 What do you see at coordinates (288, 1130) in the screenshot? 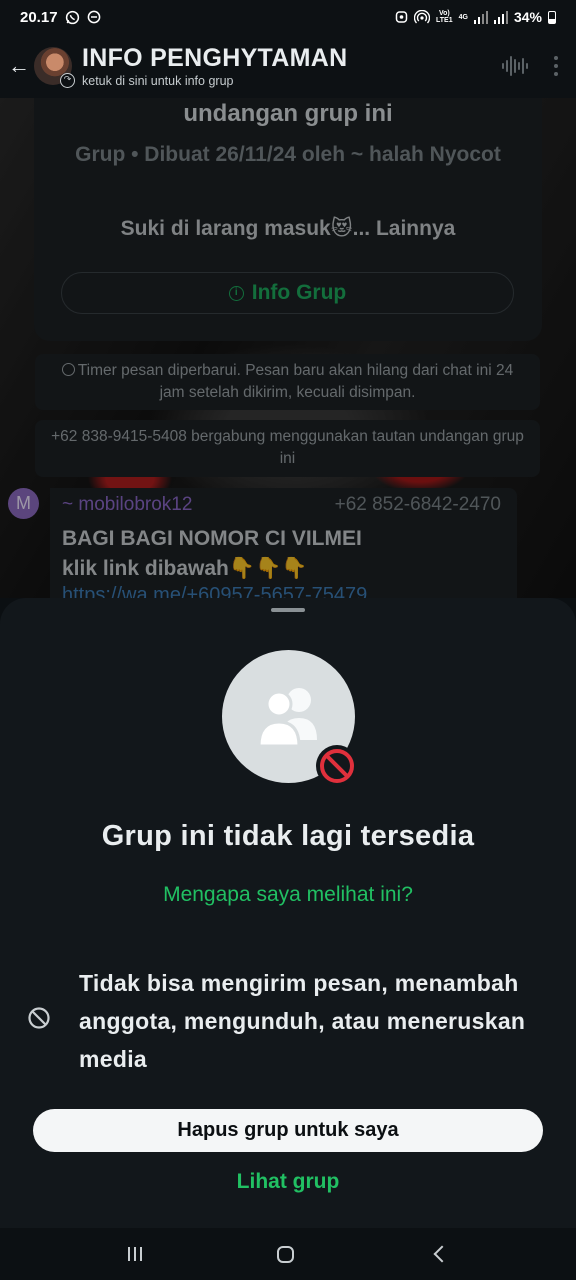
I see `delete-group-button: Hapus grup untuk saya` at bounding box center [288, 1130].